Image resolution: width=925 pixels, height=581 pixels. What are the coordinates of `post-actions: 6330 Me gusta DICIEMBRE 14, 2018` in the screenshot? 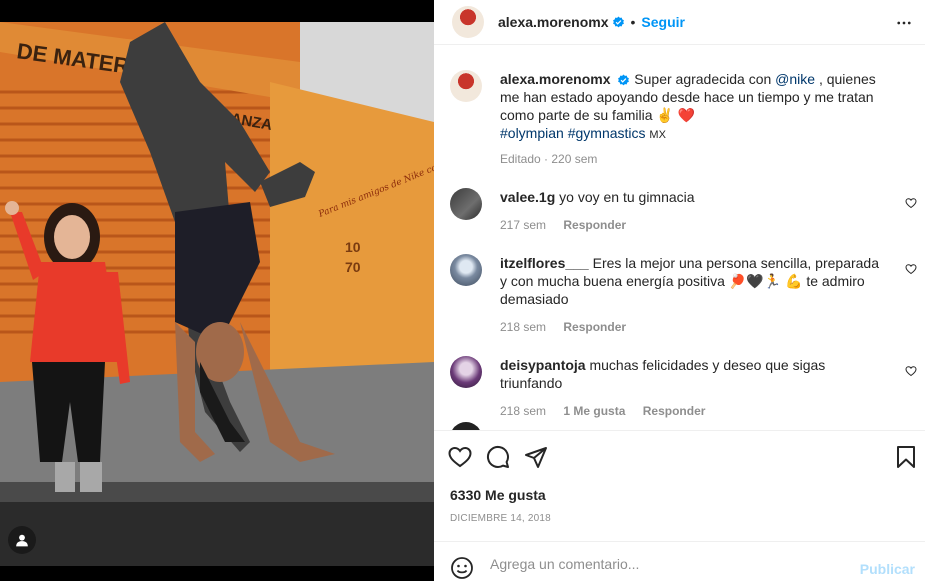 It's located at (679, 485).